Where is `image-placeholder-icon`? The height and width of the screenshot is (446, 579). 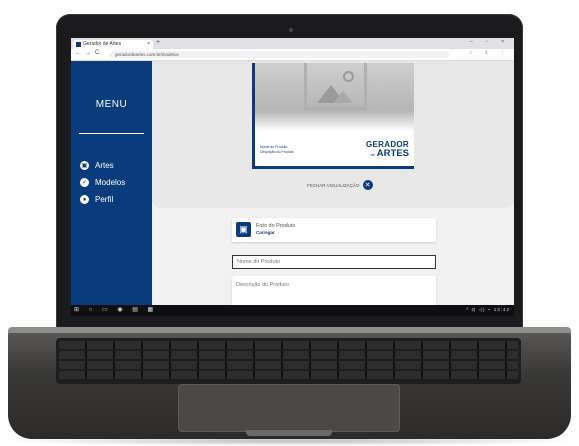 image-placeholder-icon is located at coordinates (335, 86).